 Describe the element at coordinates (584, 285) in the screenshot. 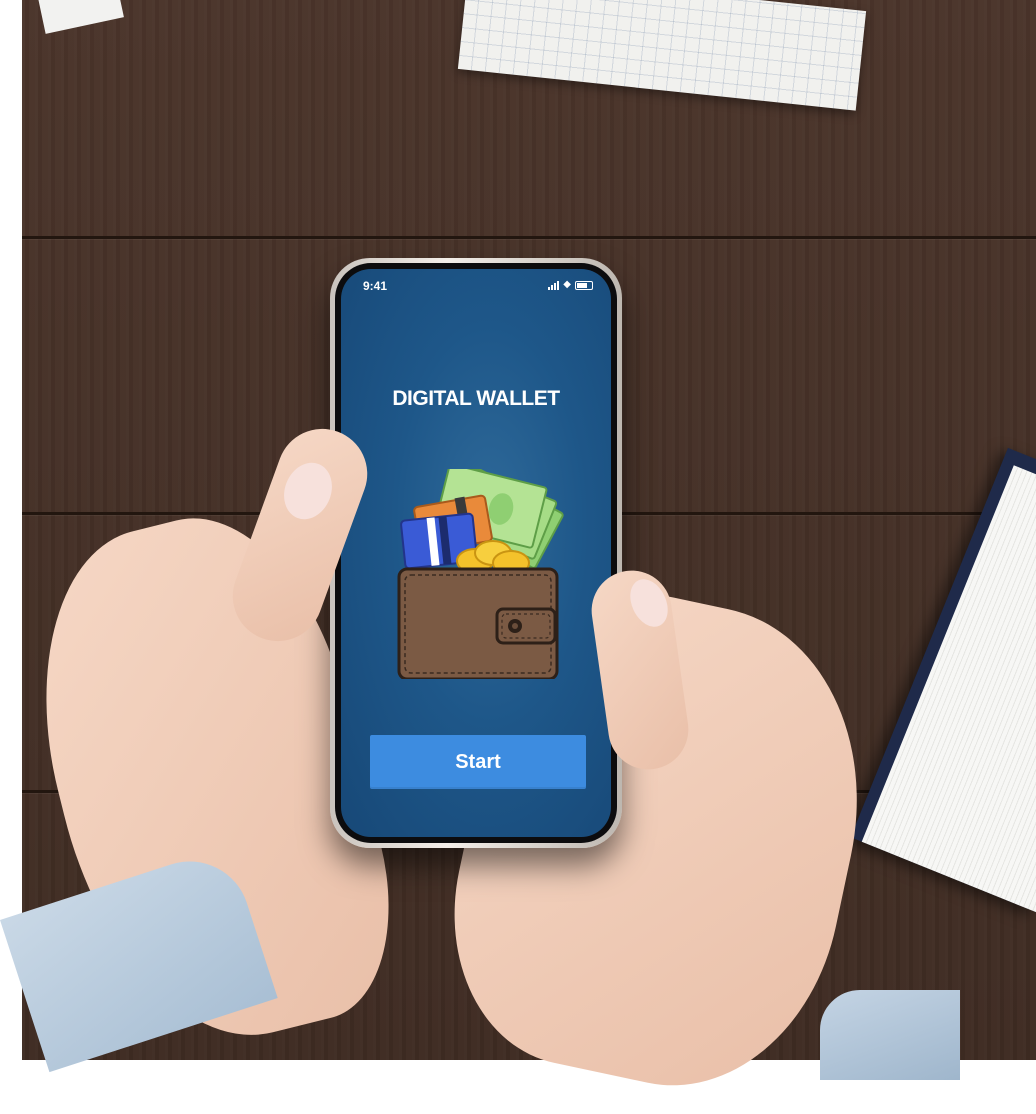

I see `battery-icon` at that location.